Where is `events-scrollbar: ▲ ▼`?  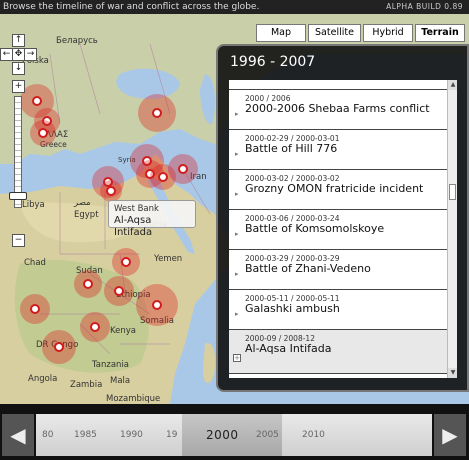 events-scrollbar: ▲ ▼ is located at coordinates (452, 229).